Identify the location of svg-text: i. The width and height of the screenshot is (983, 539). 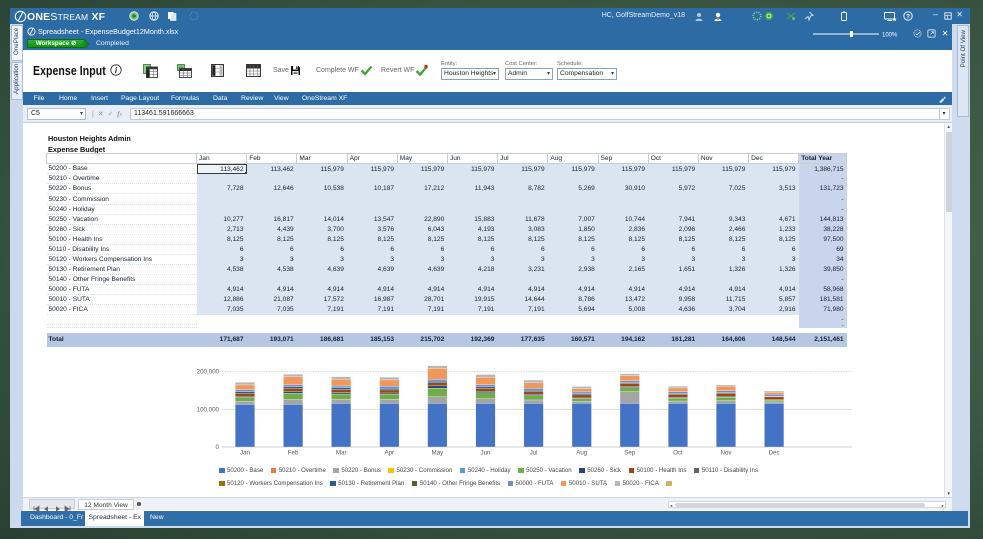
(116, 70).